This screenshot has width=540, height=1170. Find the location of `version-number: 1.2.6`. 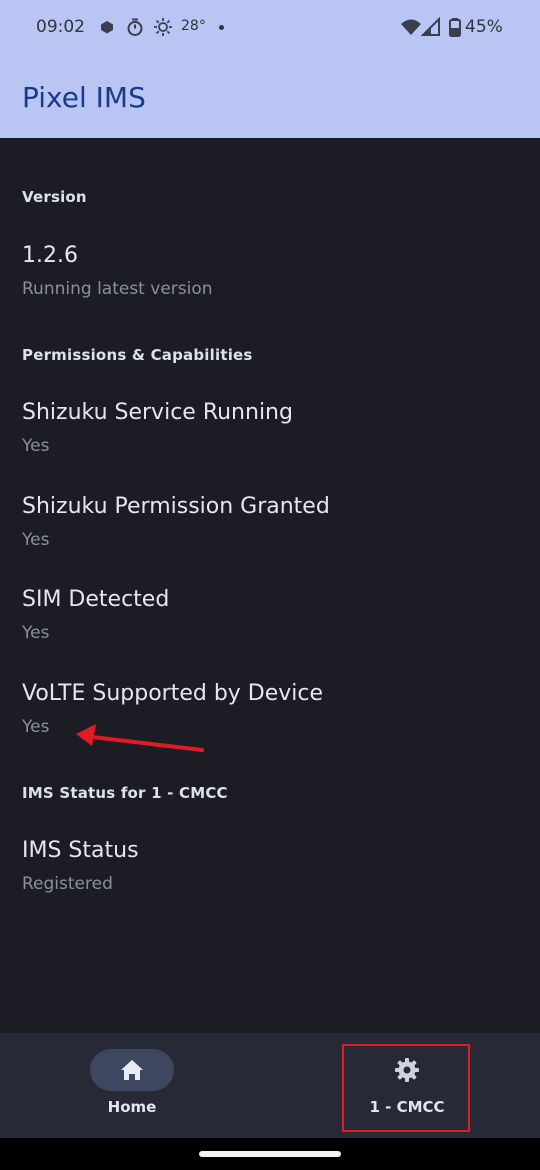

version-number: 1.2.6 is located at coordinates (50, 255).